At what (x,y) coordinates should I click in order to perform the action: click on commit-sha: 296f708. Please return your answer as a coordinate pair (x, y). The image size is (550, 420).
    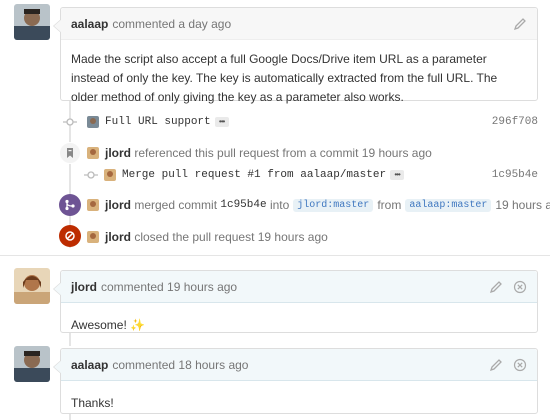
    Looking at the image, I should click on (515, 122).